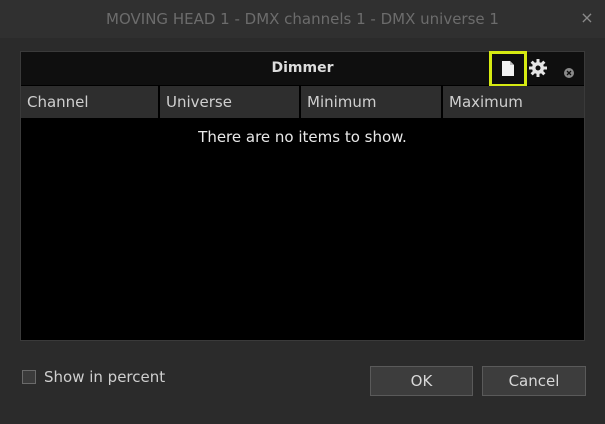 The height and width of the screenshot is (424, 605). Describe the element at coordinates (508, 70) in the screenshot. I see `new-document-icon` at that location.